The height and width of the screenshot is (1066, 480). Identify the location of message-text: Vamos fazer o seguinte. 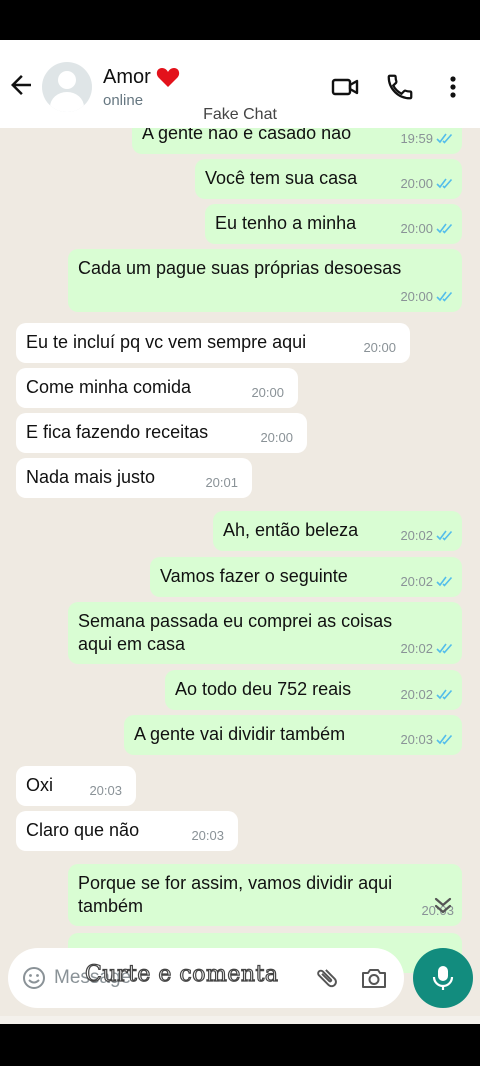
(254, 576).